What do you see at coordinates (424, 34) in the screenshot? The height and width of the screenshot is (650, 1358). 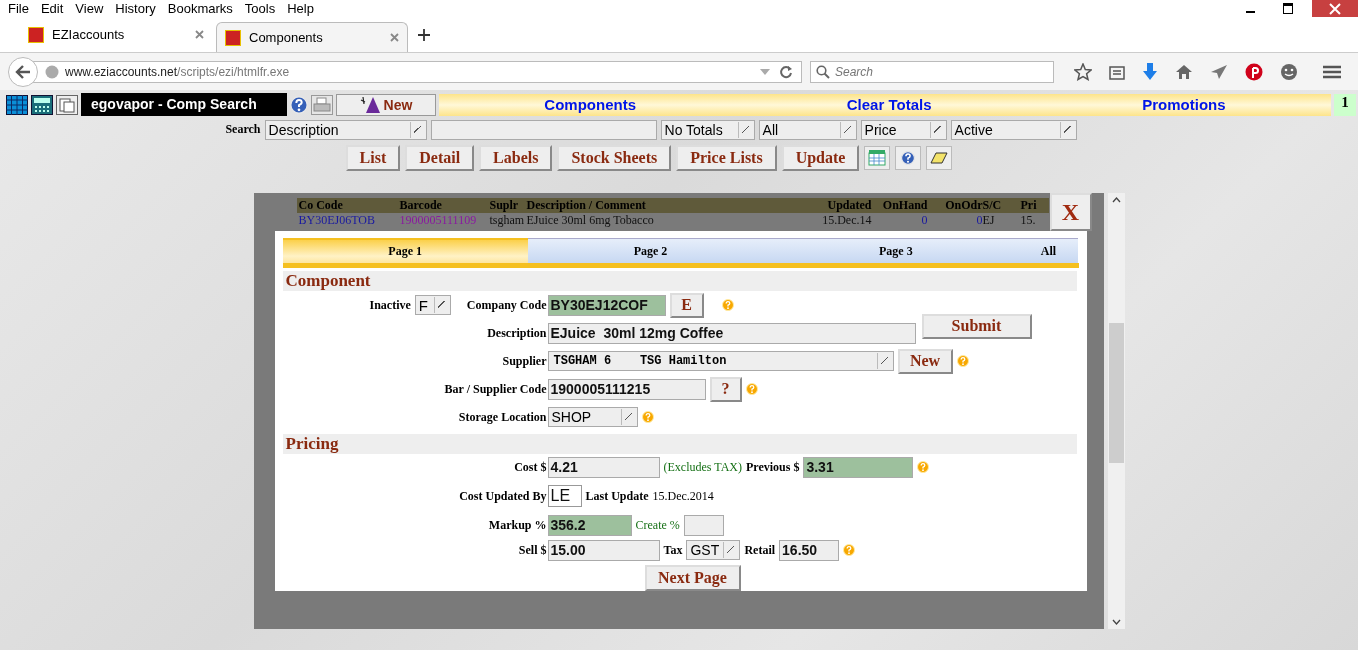 I see `plus-icon` at bounding box center [424, 34].